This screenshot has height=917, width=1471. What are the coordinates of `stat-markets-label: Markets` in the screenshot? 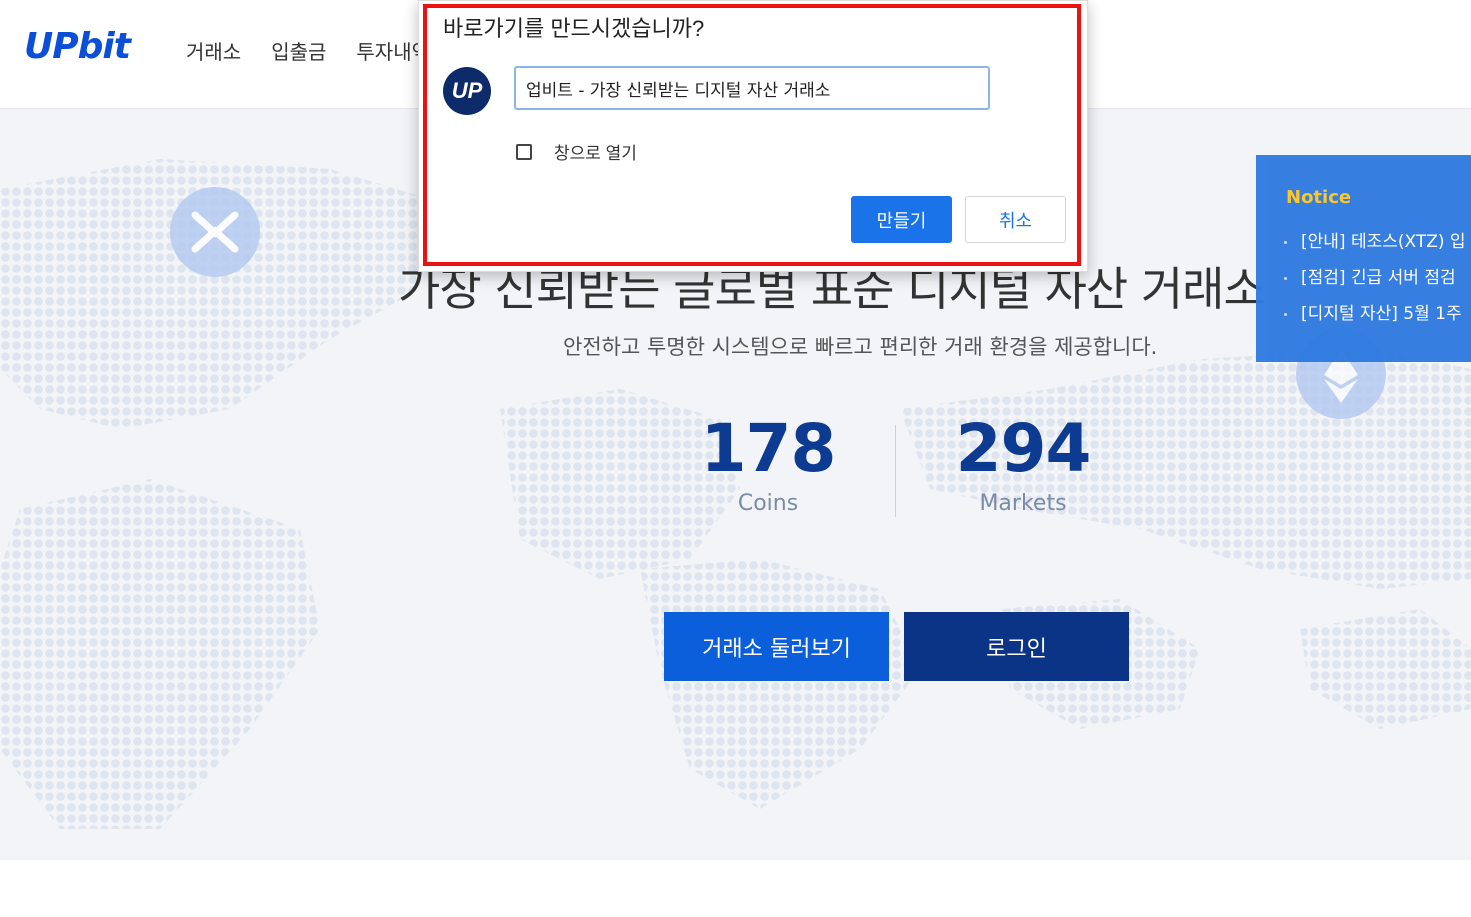 It's located at (1023, 503).